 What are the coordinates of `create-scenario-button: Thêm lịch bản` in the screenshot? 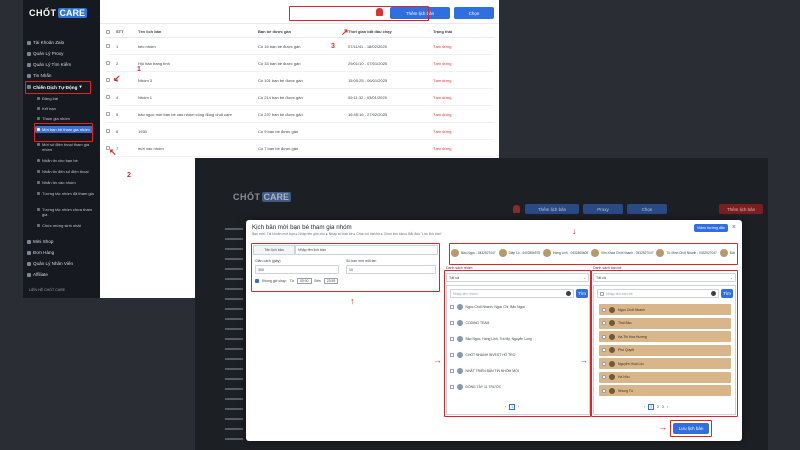 It's located at (552, 209).